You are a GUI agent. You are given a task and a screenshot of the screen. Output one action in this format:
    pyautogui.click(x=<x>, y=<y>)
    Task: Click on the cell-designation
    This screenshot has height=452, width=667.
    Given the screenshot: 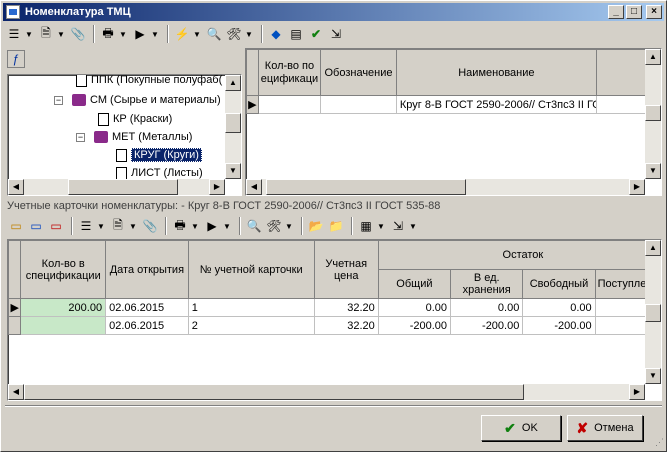 What is the action you would take?
    pyautogui.click(x=358, y=104)
    